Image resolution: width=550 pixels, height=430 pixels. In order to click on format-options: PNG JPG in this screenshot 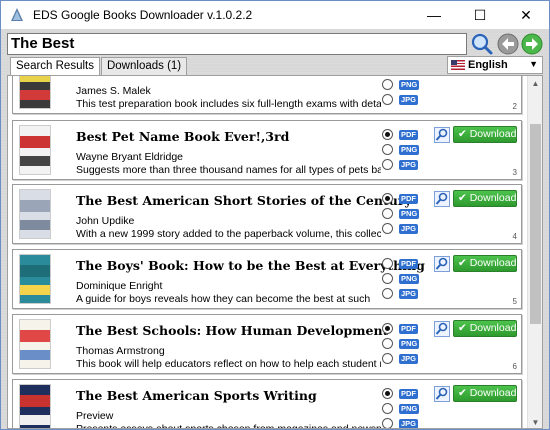, I will do `click(402, 92)`.